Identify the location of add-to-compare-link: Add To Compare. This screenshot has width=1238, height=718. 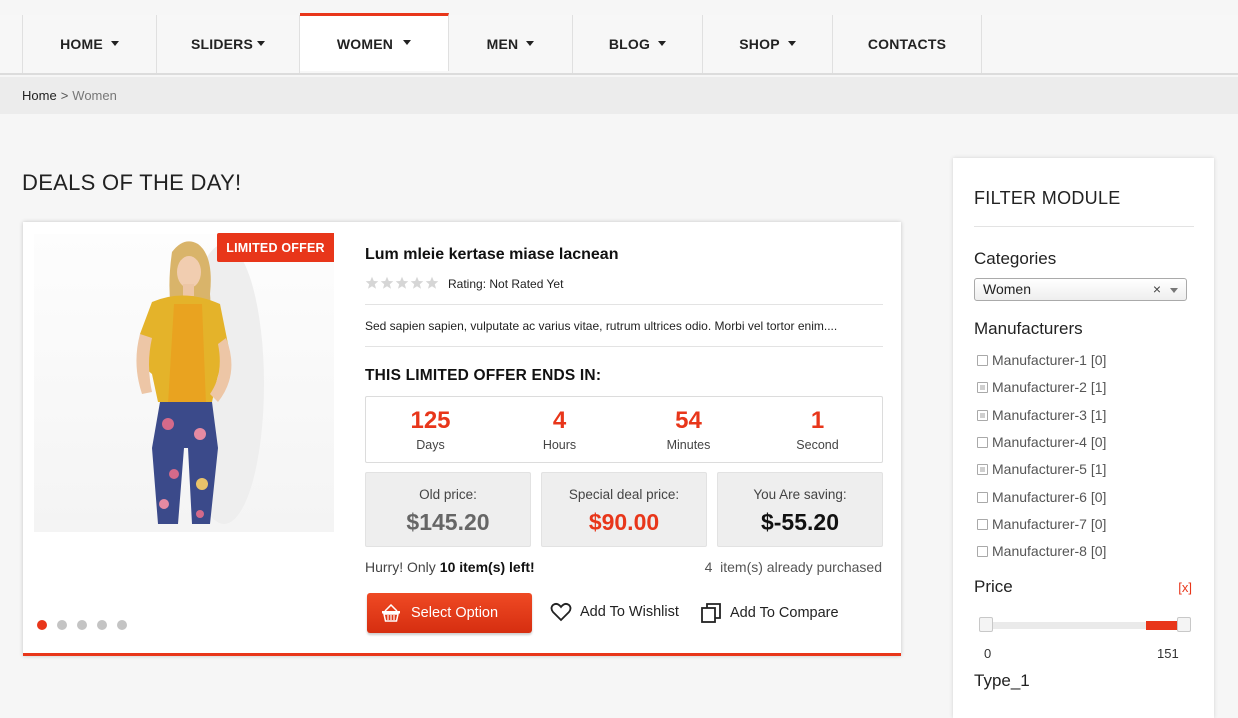
(769, 613).